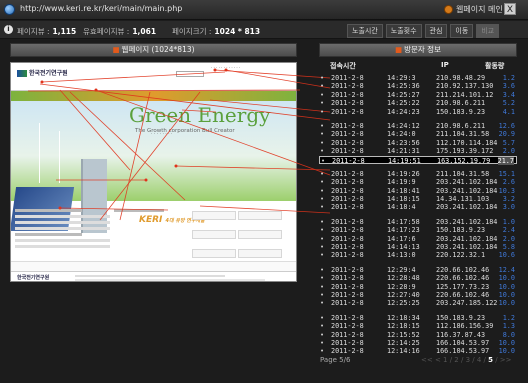 The width and height of the screenshot is (528, 383). I want to click on table-row: • 2011-2-8 14:18:4 203.241.102.184 3.0, so click(418, 207).